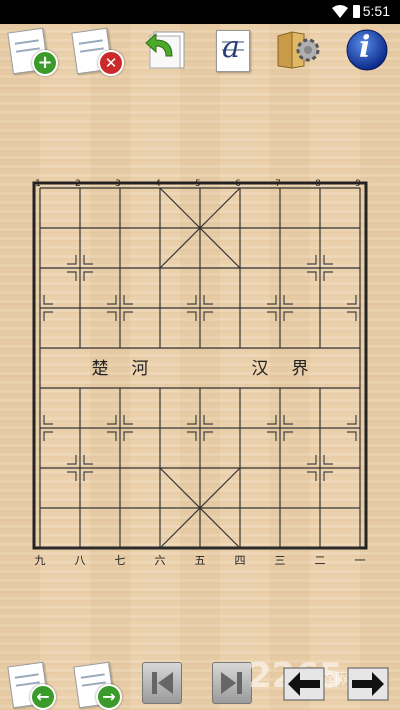 The height and width of the screenshot is (710, 400). Describe the element at coordinates (38, 184) in the screenshot. I see `top-file-label: 1` at that location.